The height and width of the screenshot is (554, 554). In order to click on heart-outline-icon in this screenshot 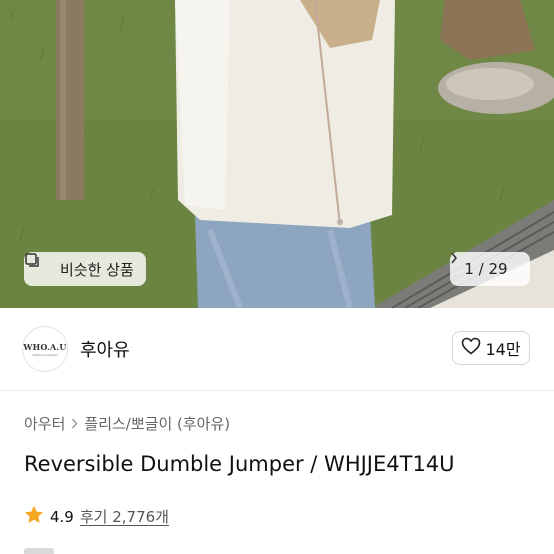, I will do `click(471, 348)`.